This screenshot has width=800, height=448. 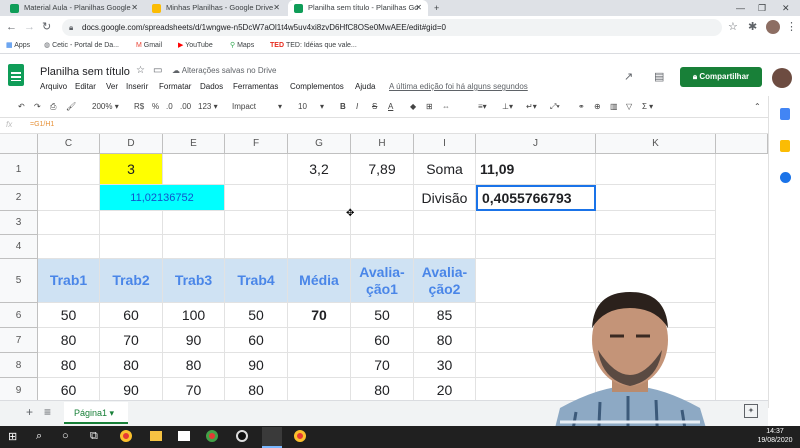 What do you see at coordinates (12, 436) in the screenshot?
I see `windows-start-icon: ⊞` at bounding box center [12, 436].